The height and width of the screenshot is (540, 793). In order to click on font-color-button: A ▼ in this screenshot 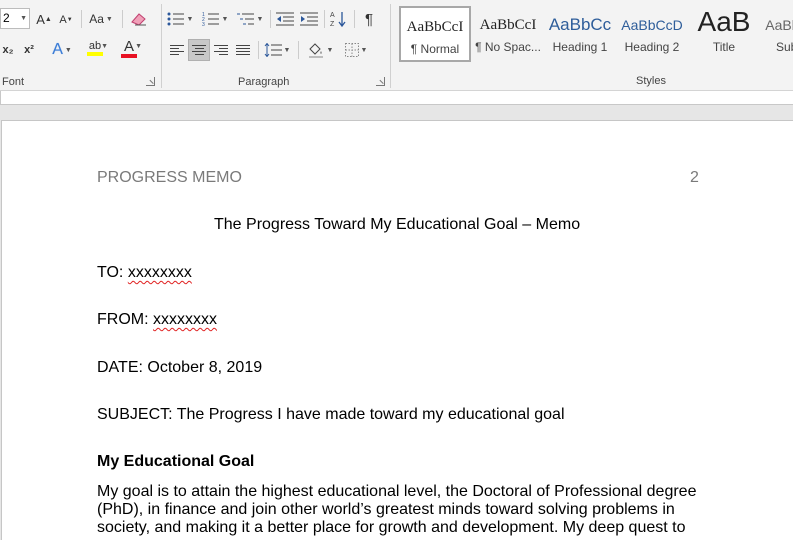, I will do `click(129, 48)`.